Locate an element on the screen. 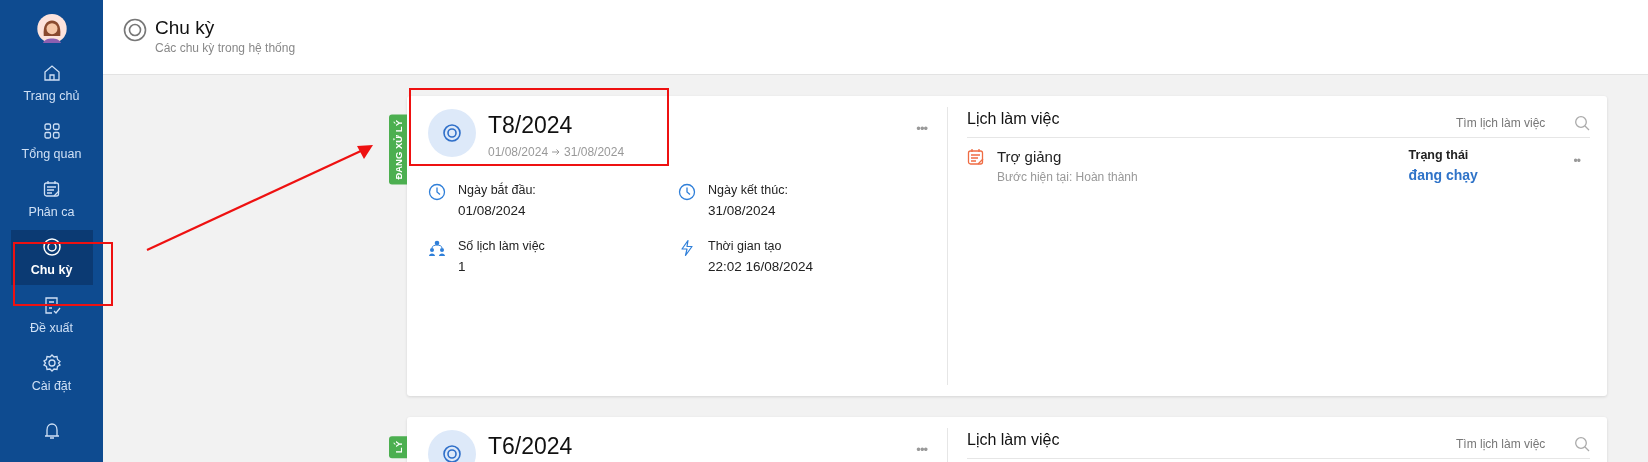 Image resolution: width=1648 pixels, height=462 pixels. page-title: Chu kỳ is located at coordinates (185, 28).